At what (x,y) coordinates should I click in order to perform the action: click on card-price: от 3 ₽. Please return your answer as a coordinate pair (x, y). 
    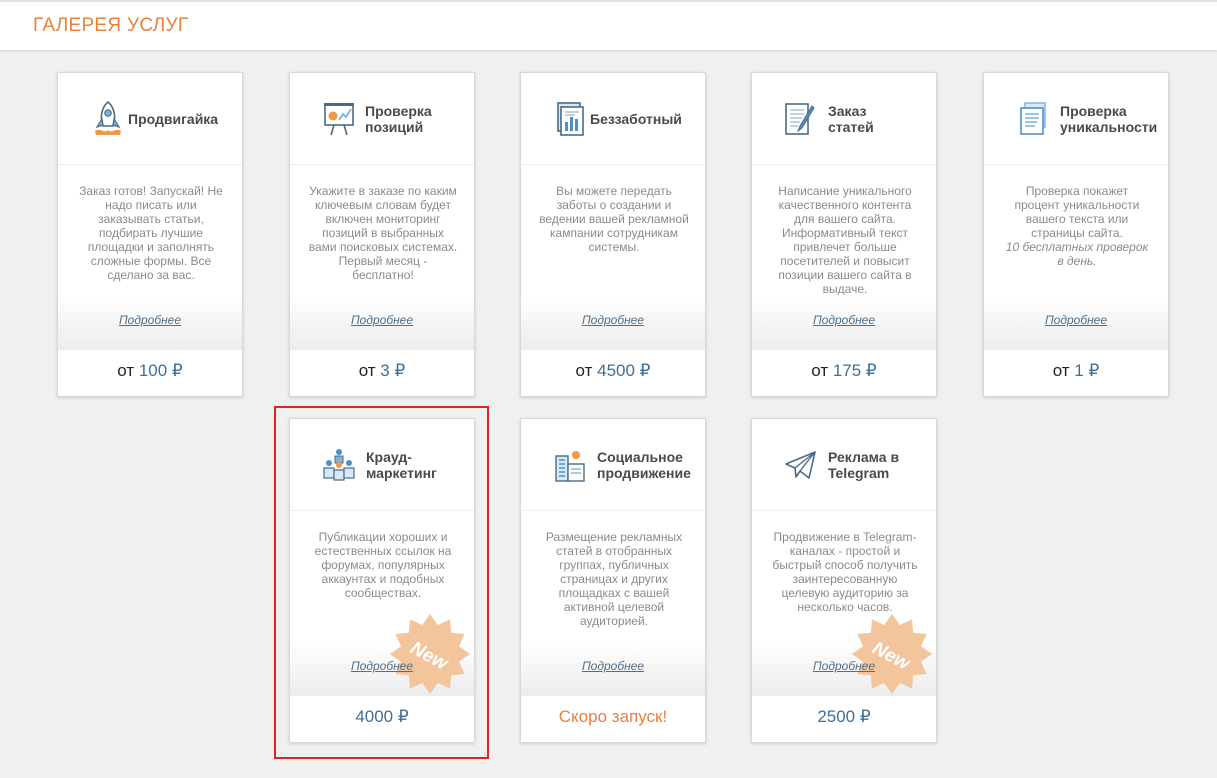
    Looking at the image, I should click on (382, 371).